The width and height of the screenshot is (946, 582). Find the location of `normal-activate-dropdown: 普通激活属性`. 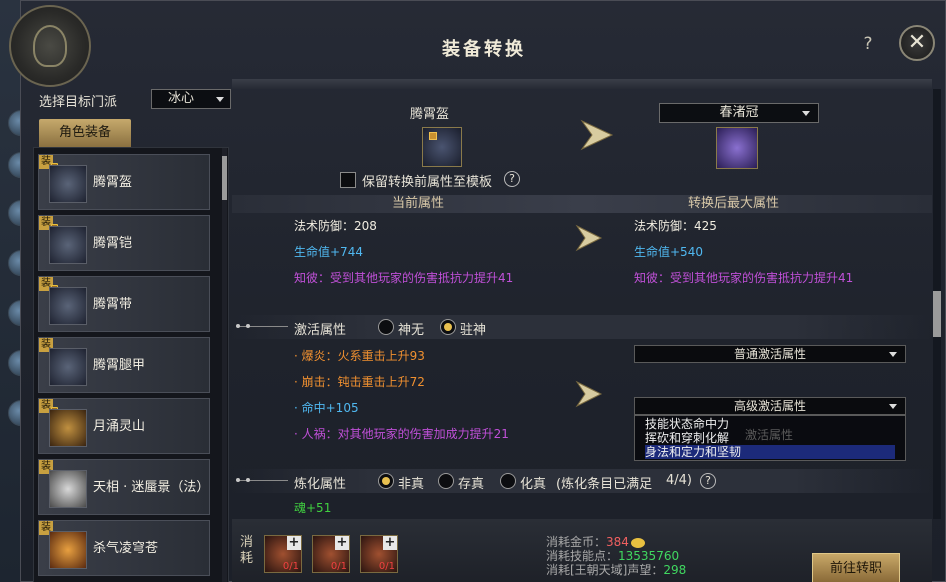

normal-activate-dropdown: 普通激活属性 is located at coordinates (770, 354).